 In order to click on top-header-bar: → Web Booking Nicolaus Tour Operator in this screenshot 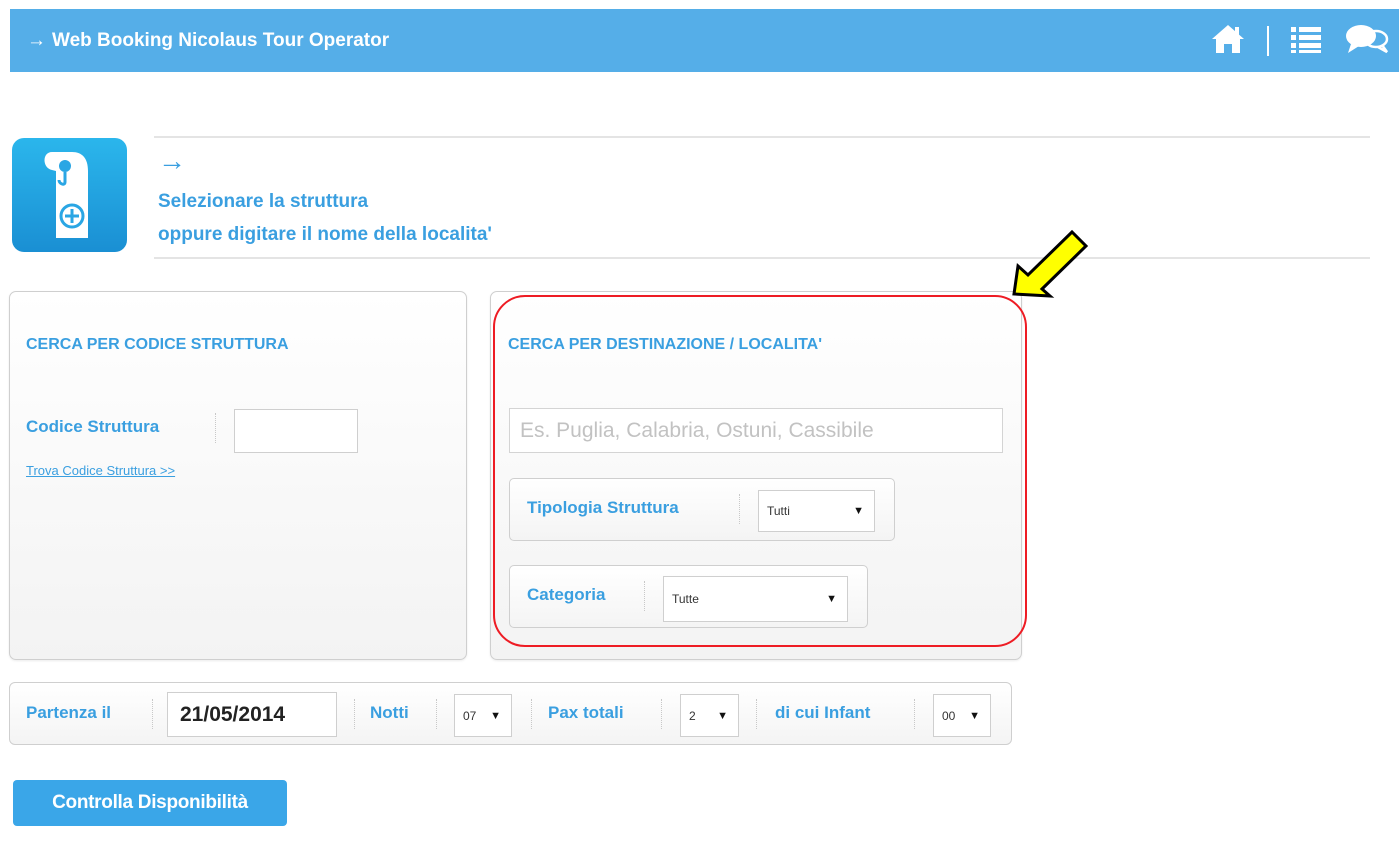, I will do `click(704, 40)`.